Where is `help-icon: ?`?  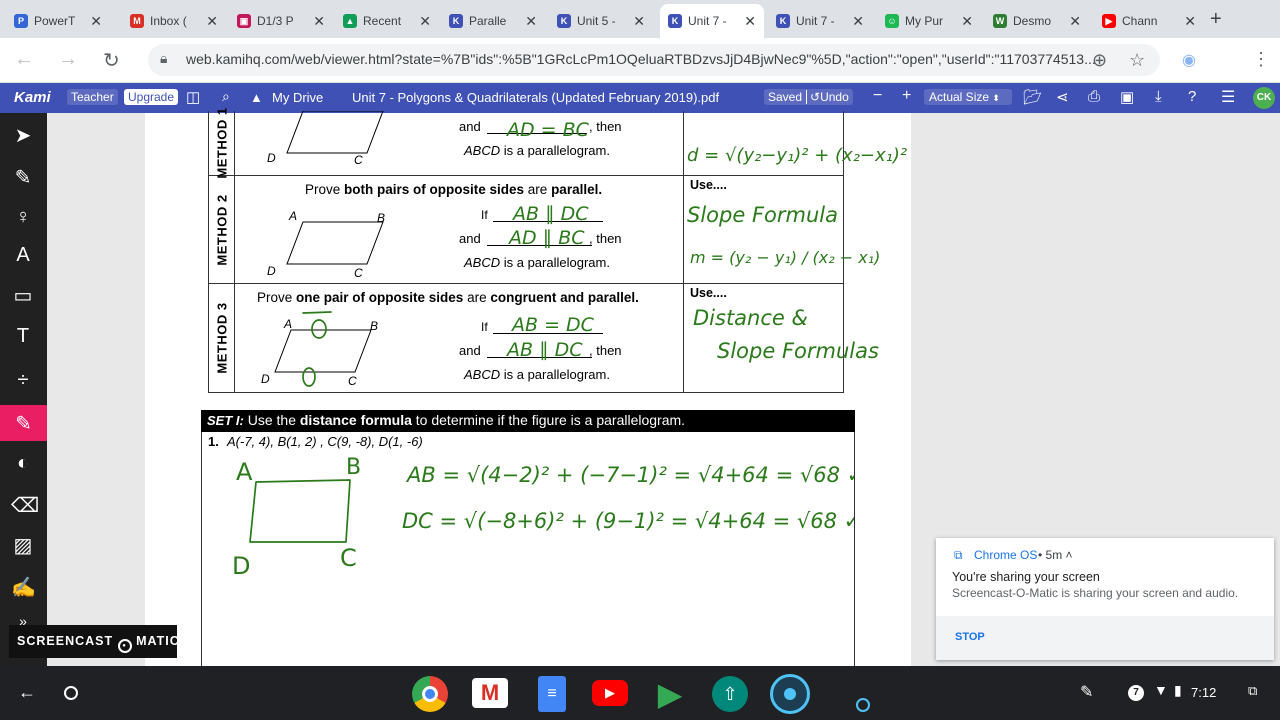
help-icon: ? is located at coordinates (1192, 96).